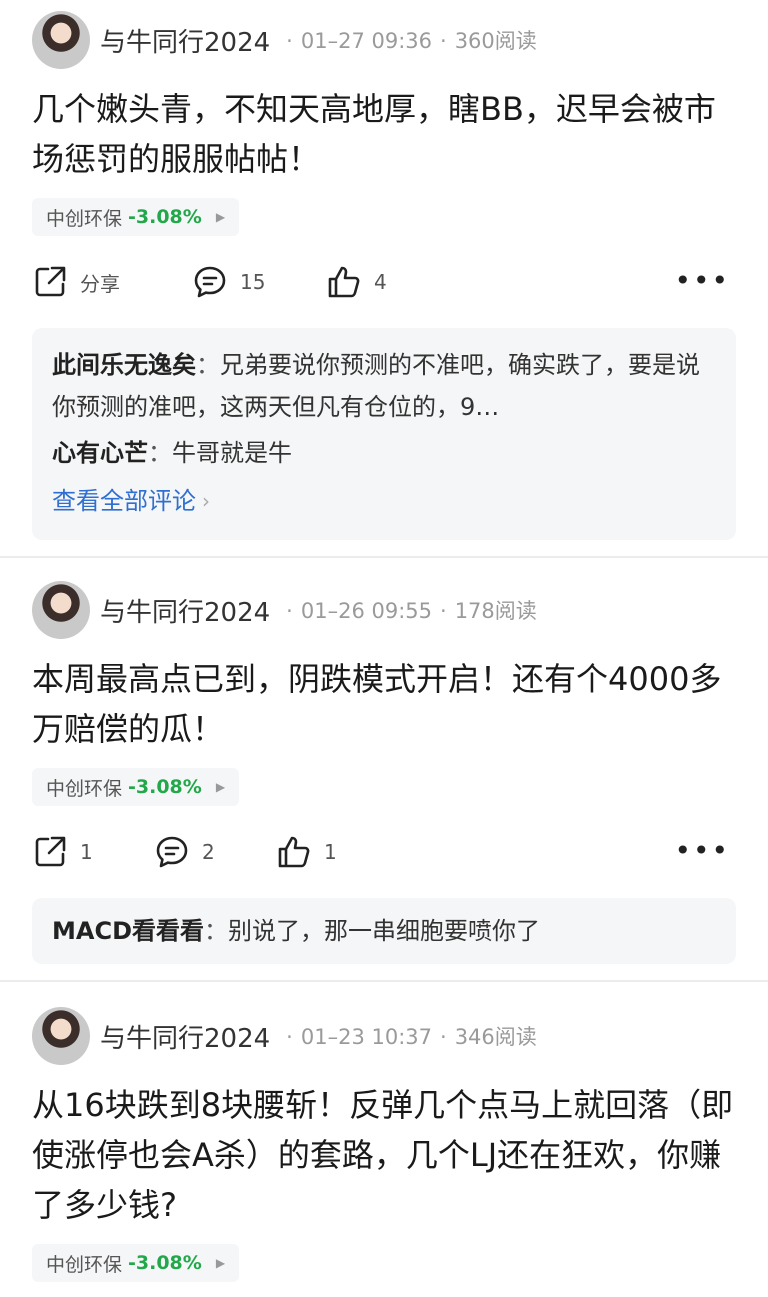 The image size is (768, 1297). I want to click on comment-text: 牛哥就是牛, so click(232, 453).